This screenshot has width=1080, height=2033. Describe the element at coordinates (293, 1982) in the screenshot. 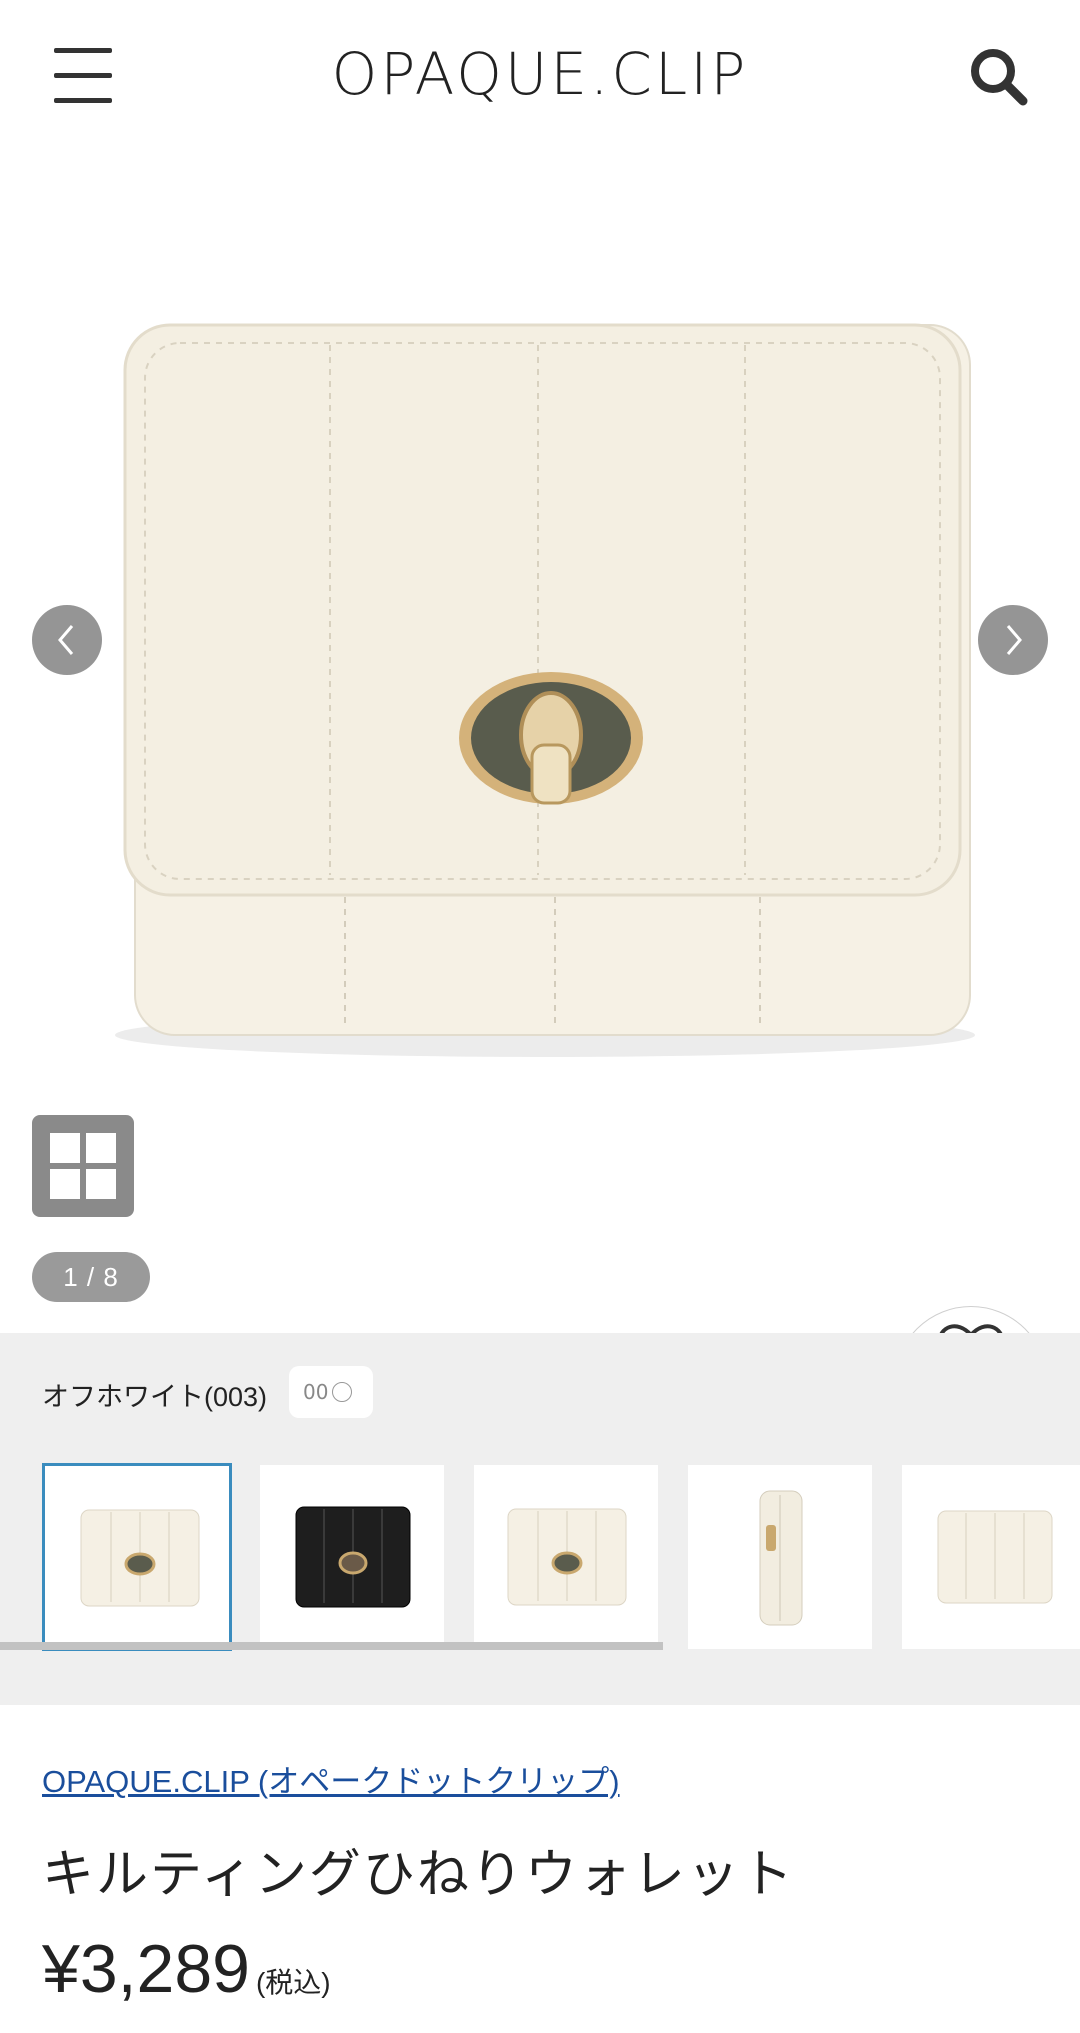

I see `tax-note: (税込)` at that location.